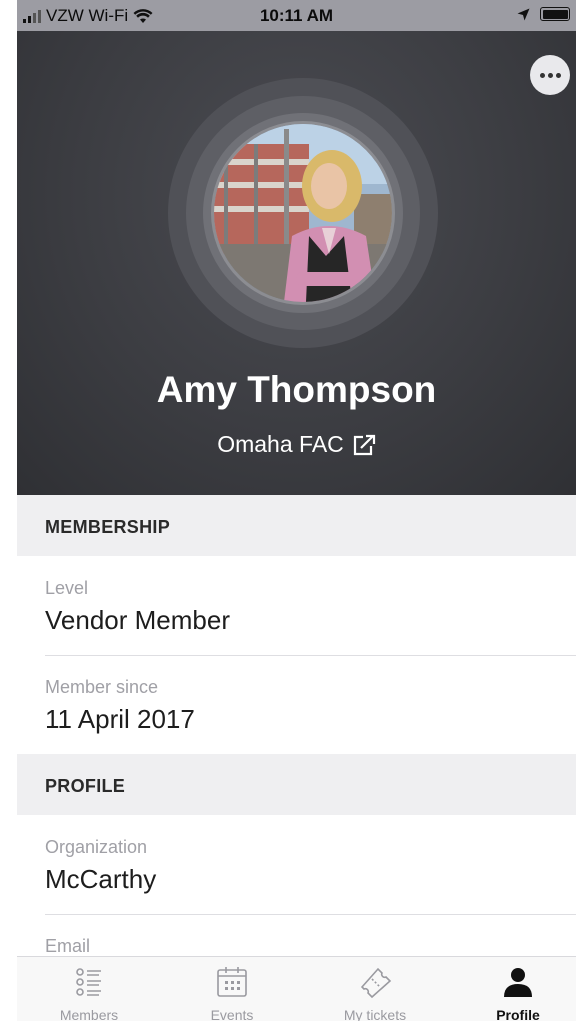 Image resolution: width=576 pixels, height=1021 pixels. I want to click on tab-profile: Profile, so click(512, 989).